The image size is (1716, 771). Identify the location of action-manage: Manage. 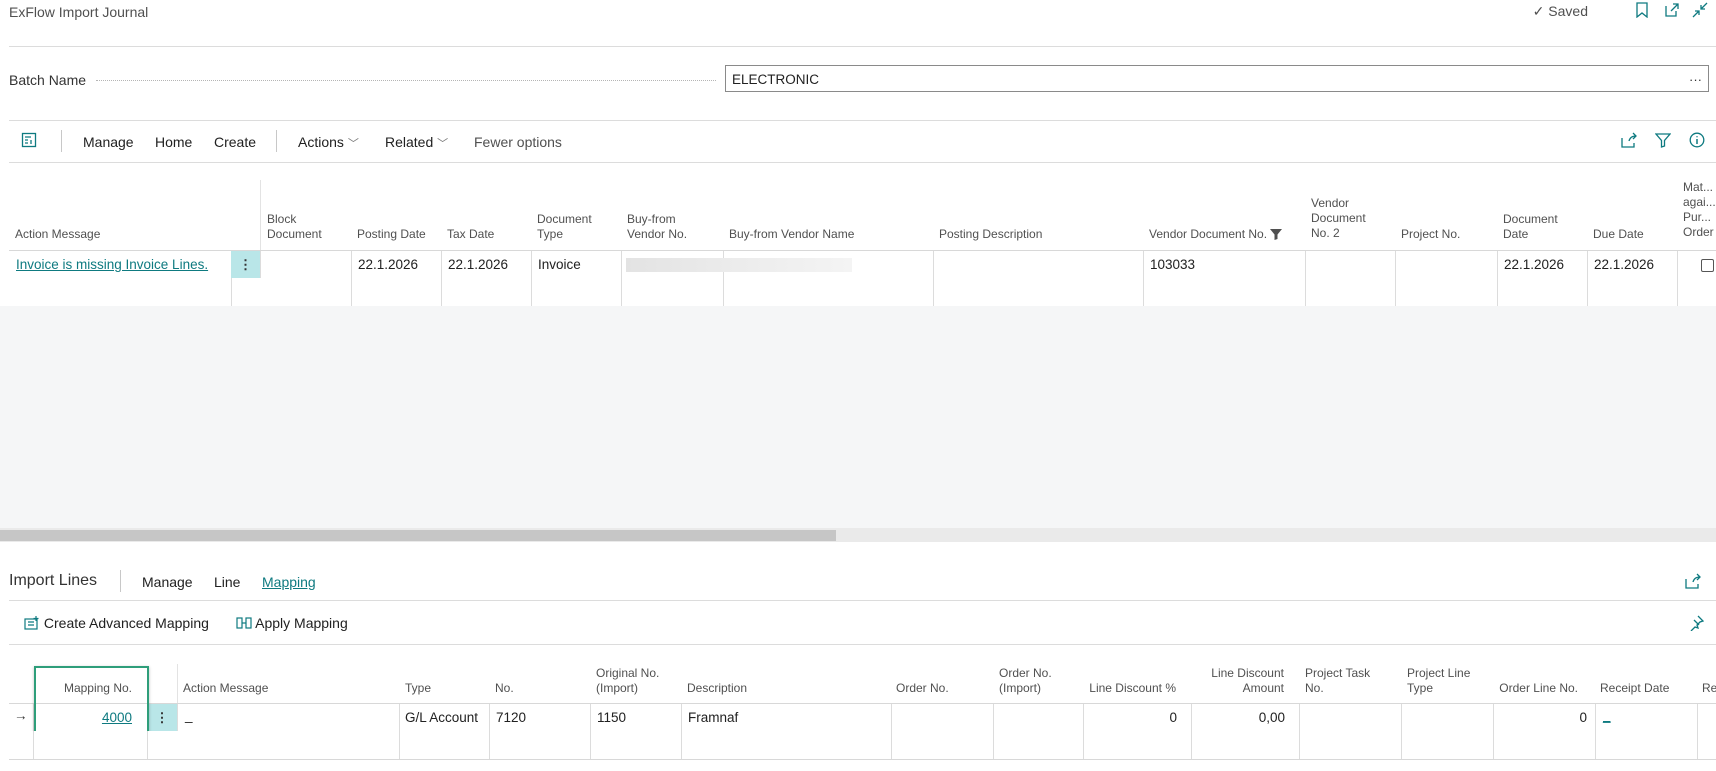
(108, 142).